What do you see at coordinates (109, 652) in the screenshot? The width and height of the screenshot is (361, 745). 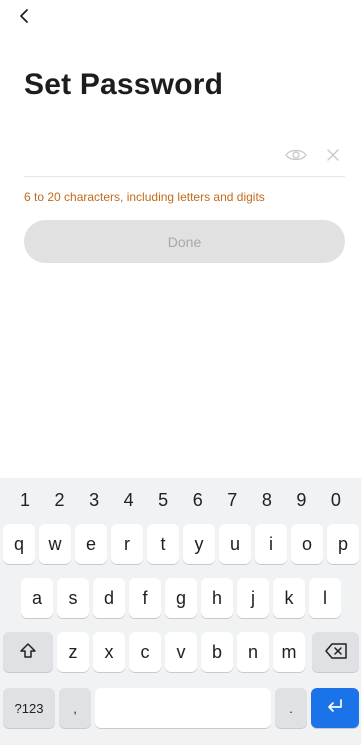 I see `key-x: x` at bounding box center [109, 652].